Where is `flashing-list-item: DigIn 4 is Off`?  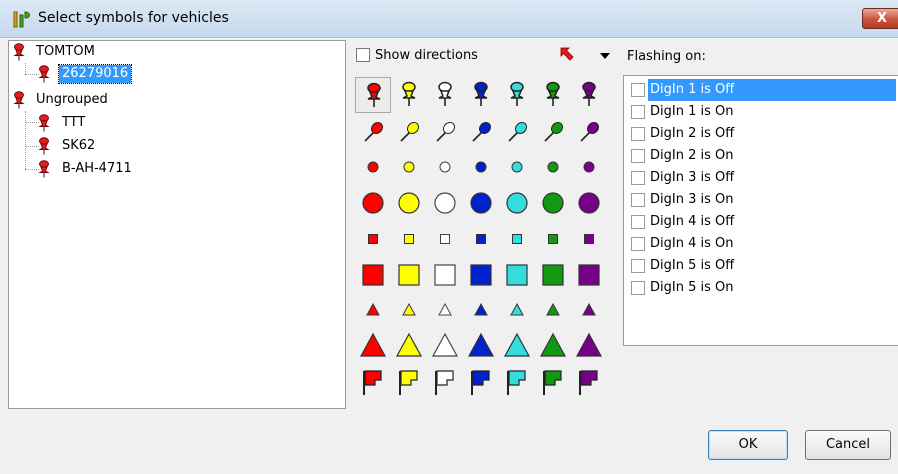 flashing-list-item: DigIn 4 is Off is located at coordinates (762, 222).